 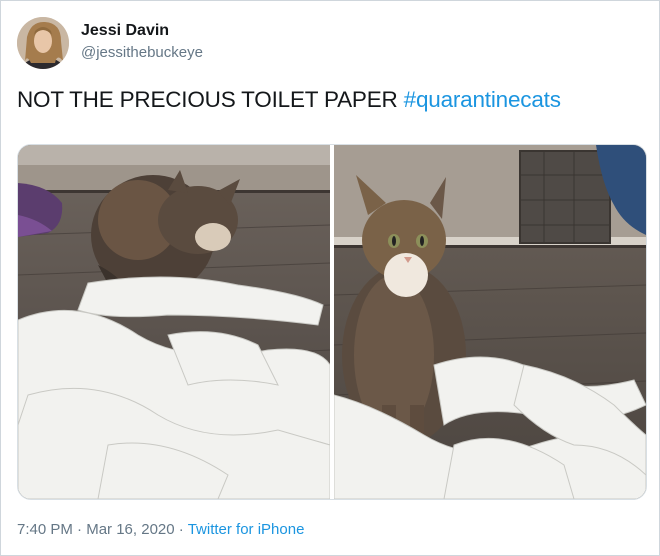 What do you see at coordinates (125, 31) in the screenshot?
I see `author-name: Jessi Davin` at bounding box center [125, 31].